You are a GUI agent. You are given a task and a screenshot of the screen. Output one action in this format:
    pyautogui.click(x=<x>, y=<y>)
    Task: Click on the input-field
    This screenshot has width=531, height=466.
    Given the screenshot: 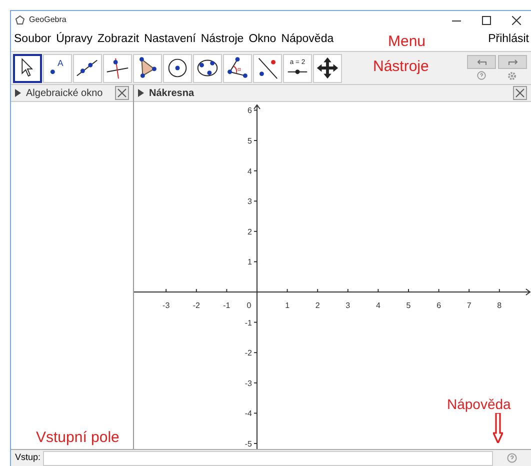 What is the action you would take?
    pyautogui.click(x=267, y=458)
    